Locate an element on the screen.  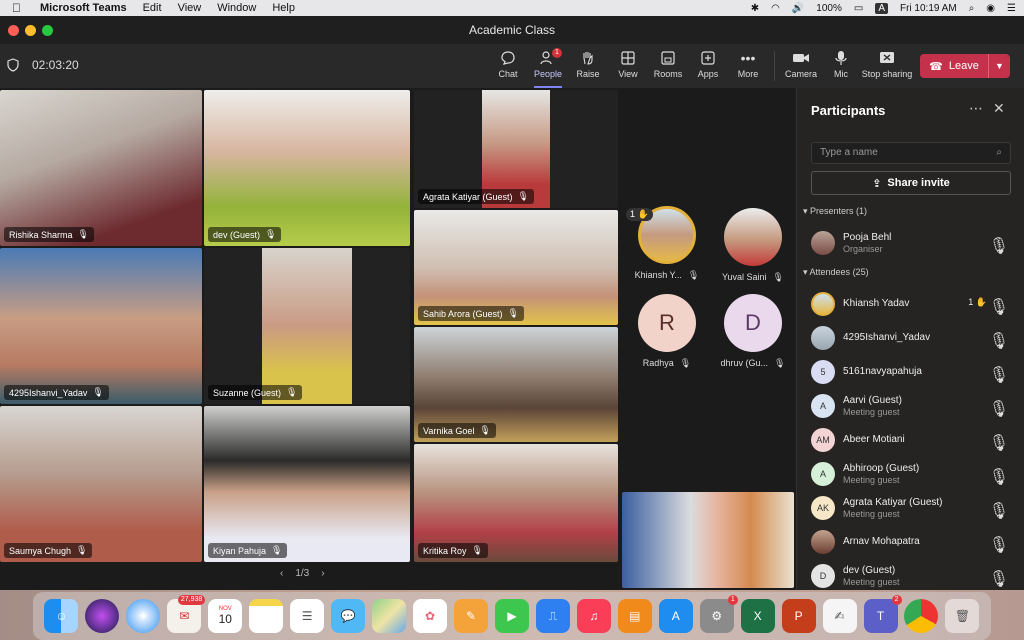
video-tile: 4295Ishanvi_Yadav 🎙 is located at coordinates (101, 326).